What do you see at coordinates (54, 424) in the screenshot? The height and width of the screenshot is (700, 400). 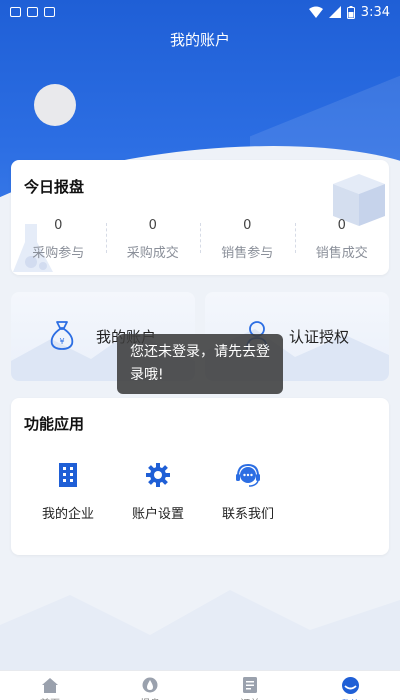 I see `functions-title: 功能应用` at bounding box center [54, 424].